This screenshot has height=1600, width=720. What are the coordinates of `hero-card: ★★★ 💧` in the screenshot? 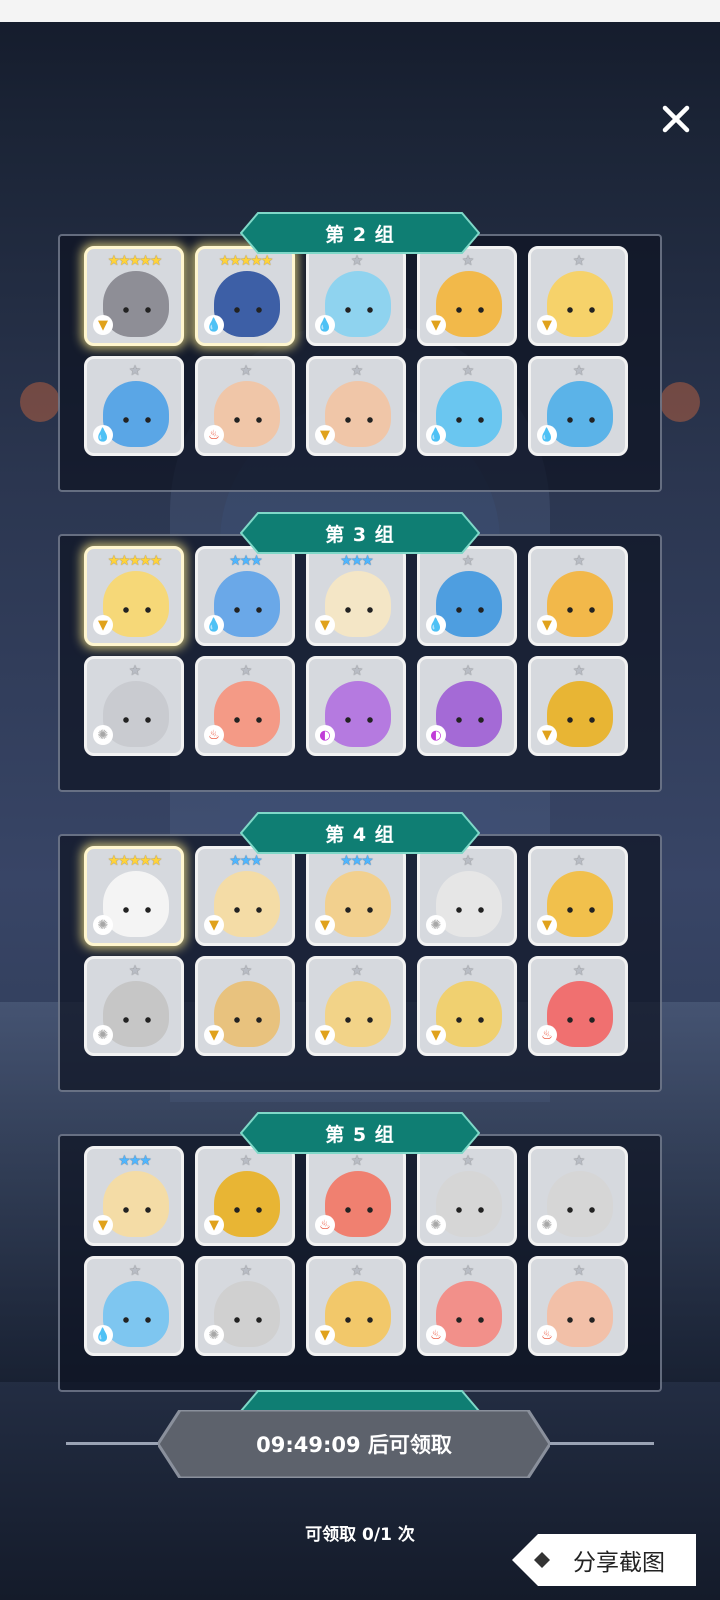 It's located at (245, 596).